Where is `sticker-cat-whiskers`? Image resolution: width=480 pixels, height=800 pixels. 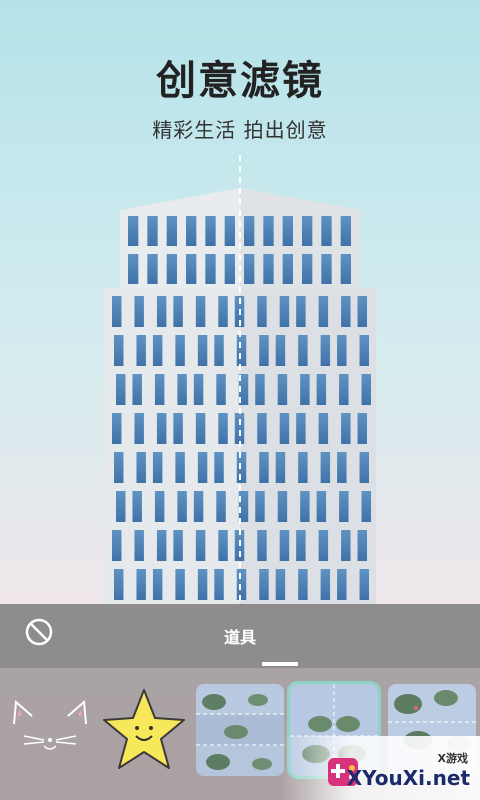
sticker-cat-whiskers is located at coordinates (50, 730).